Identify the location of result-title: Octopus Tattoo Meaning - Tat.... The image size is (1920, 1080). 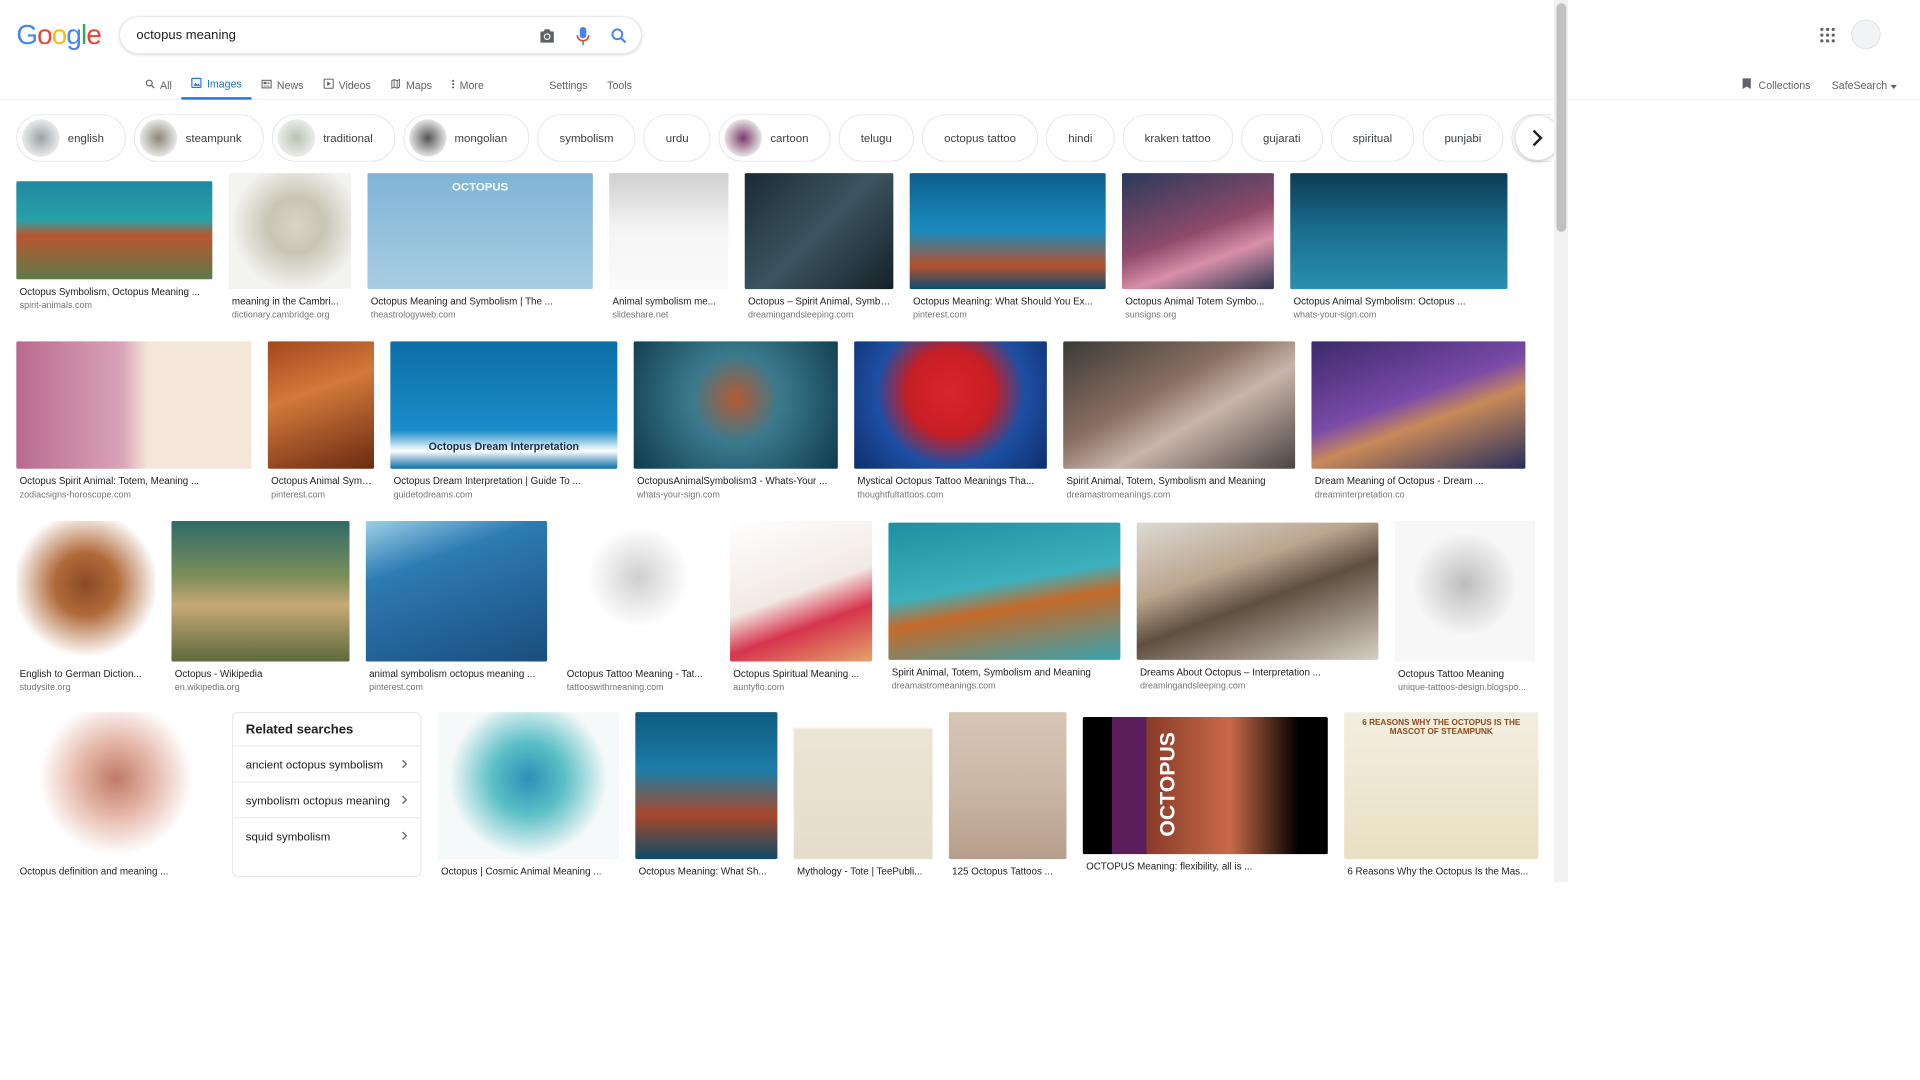
(638, 673).